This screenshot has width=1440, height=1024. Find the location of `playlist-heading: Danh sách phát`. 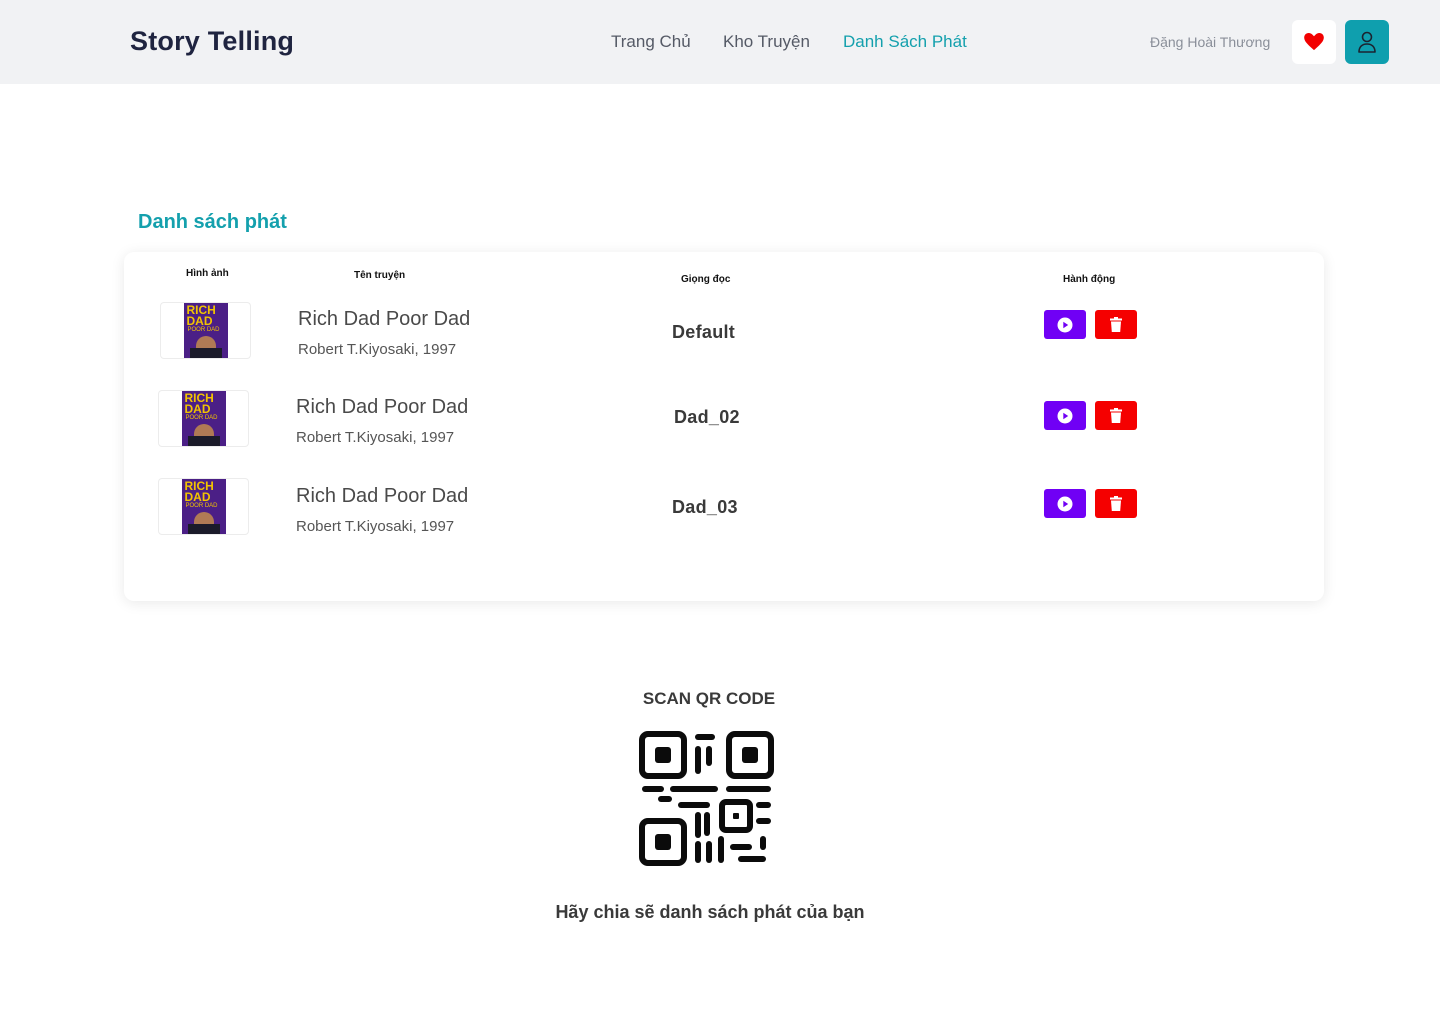

playlist-heading: Danh sách phát is located at coordinates (212, 222).